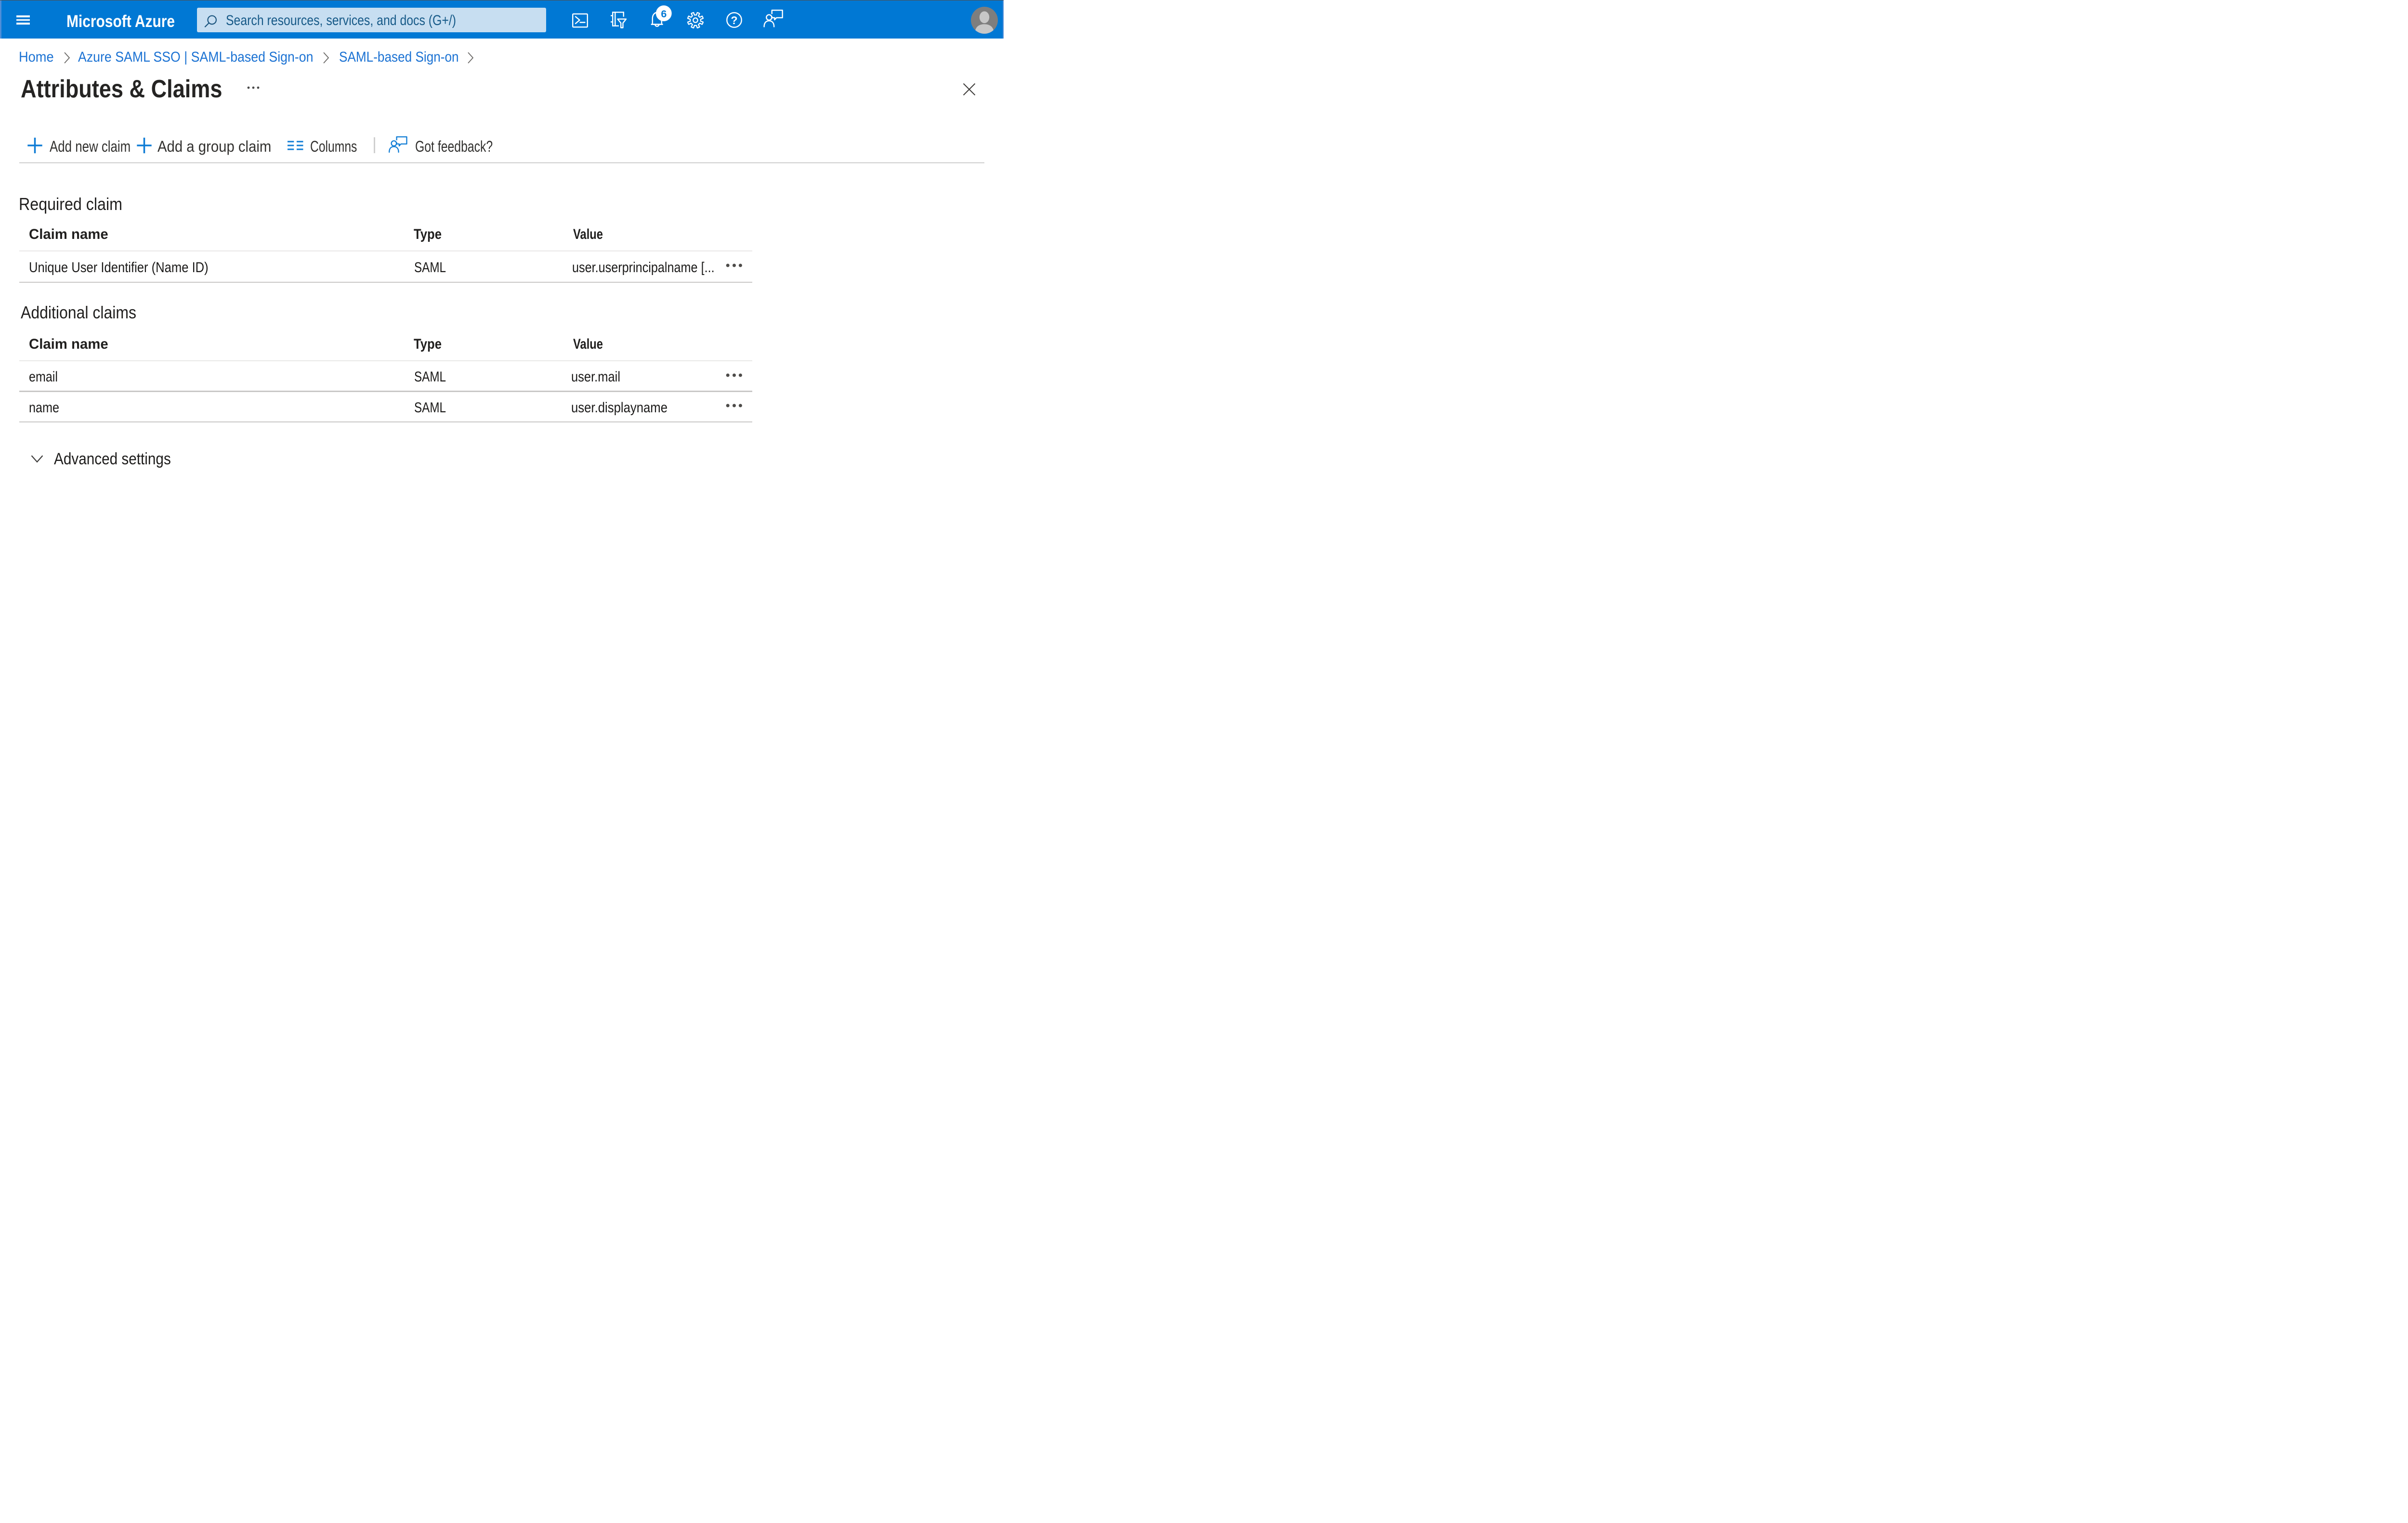 Image resolution: width=2408 pixels, height=1523 pixels. What do you see at coordinates (664, 14) in the screenshot?
I see `svg-text: 6` at bounding box center [664, 14].